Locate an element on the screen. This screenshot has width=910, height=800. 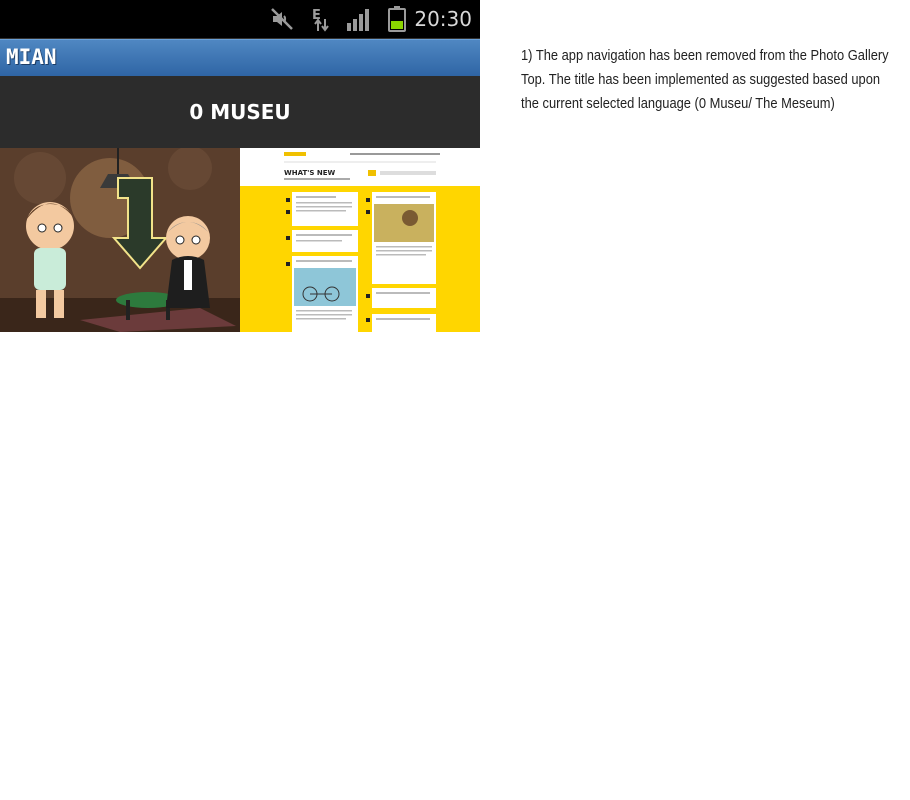
data-network-icon: E is located at coordinates (320, 18).